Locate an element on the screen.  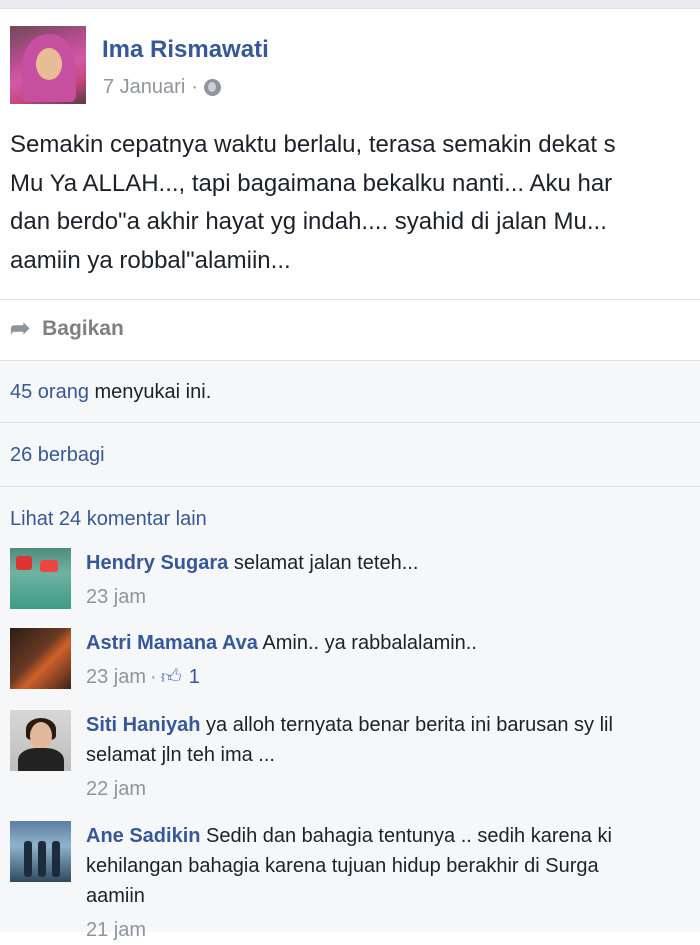
globe-icon is located at coordinates (212, 87).